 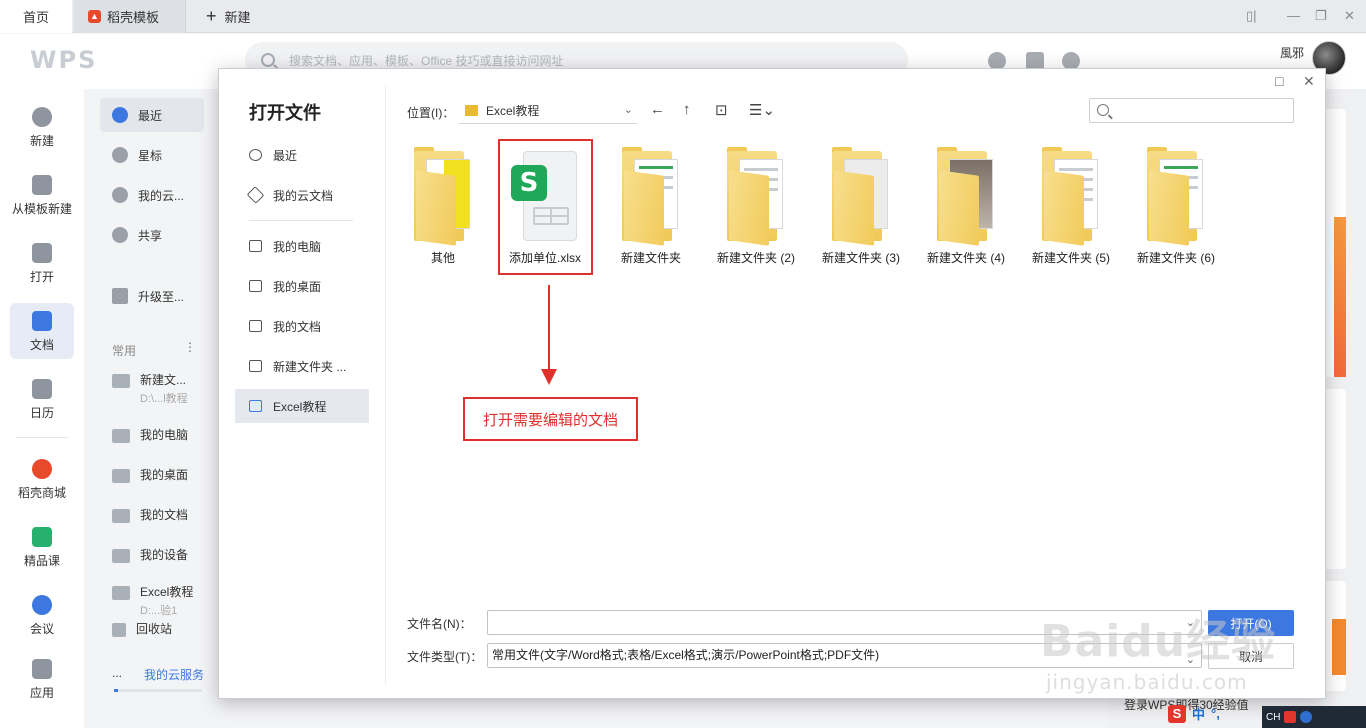 What do you see at coordinates (42, 400) in the screenshot?
I see `rail-calendar: 日历` at bounding box center [42, 400].